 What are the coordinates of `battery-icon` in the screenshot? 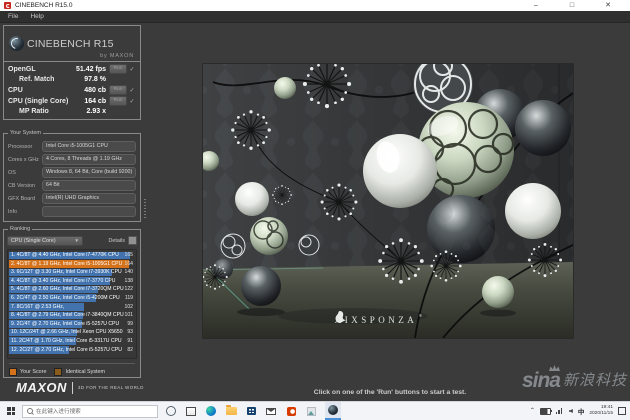 It's located at (545, 411).